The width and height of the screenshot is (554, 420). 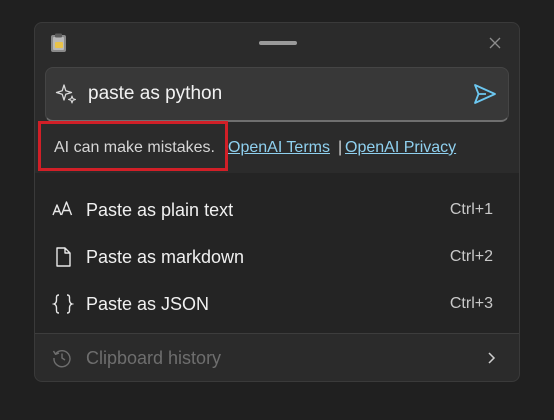 What do you see at coordinates (277, 210) in the screenshot?
I see `option-paste-plain-text: Paste as plain text Ctrl+1` at bounding box center [277, 210].